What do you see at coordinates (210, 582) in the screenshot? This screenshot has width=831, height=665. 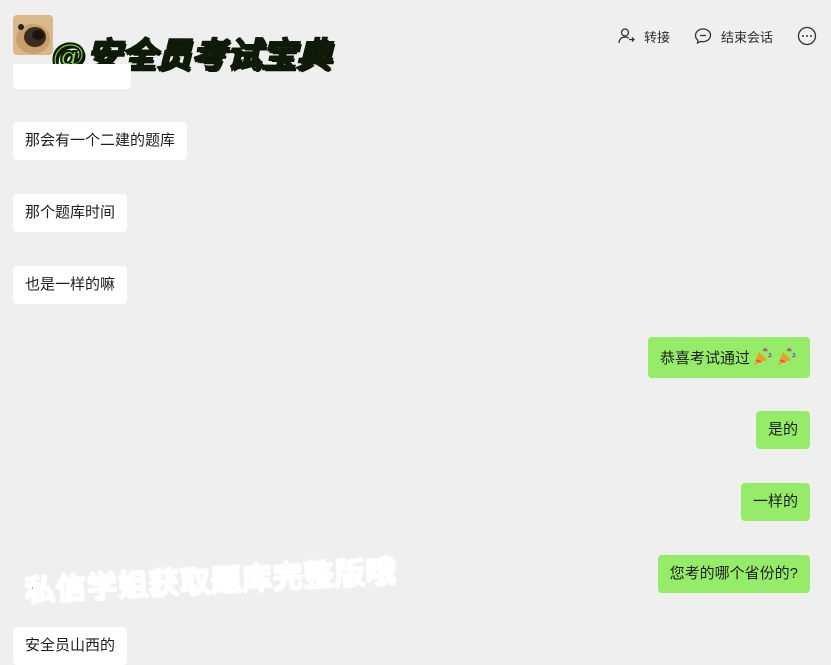 I see `watermark-promo: 私信学姐获取题库完整版哦` at bounding box center [210, 582].